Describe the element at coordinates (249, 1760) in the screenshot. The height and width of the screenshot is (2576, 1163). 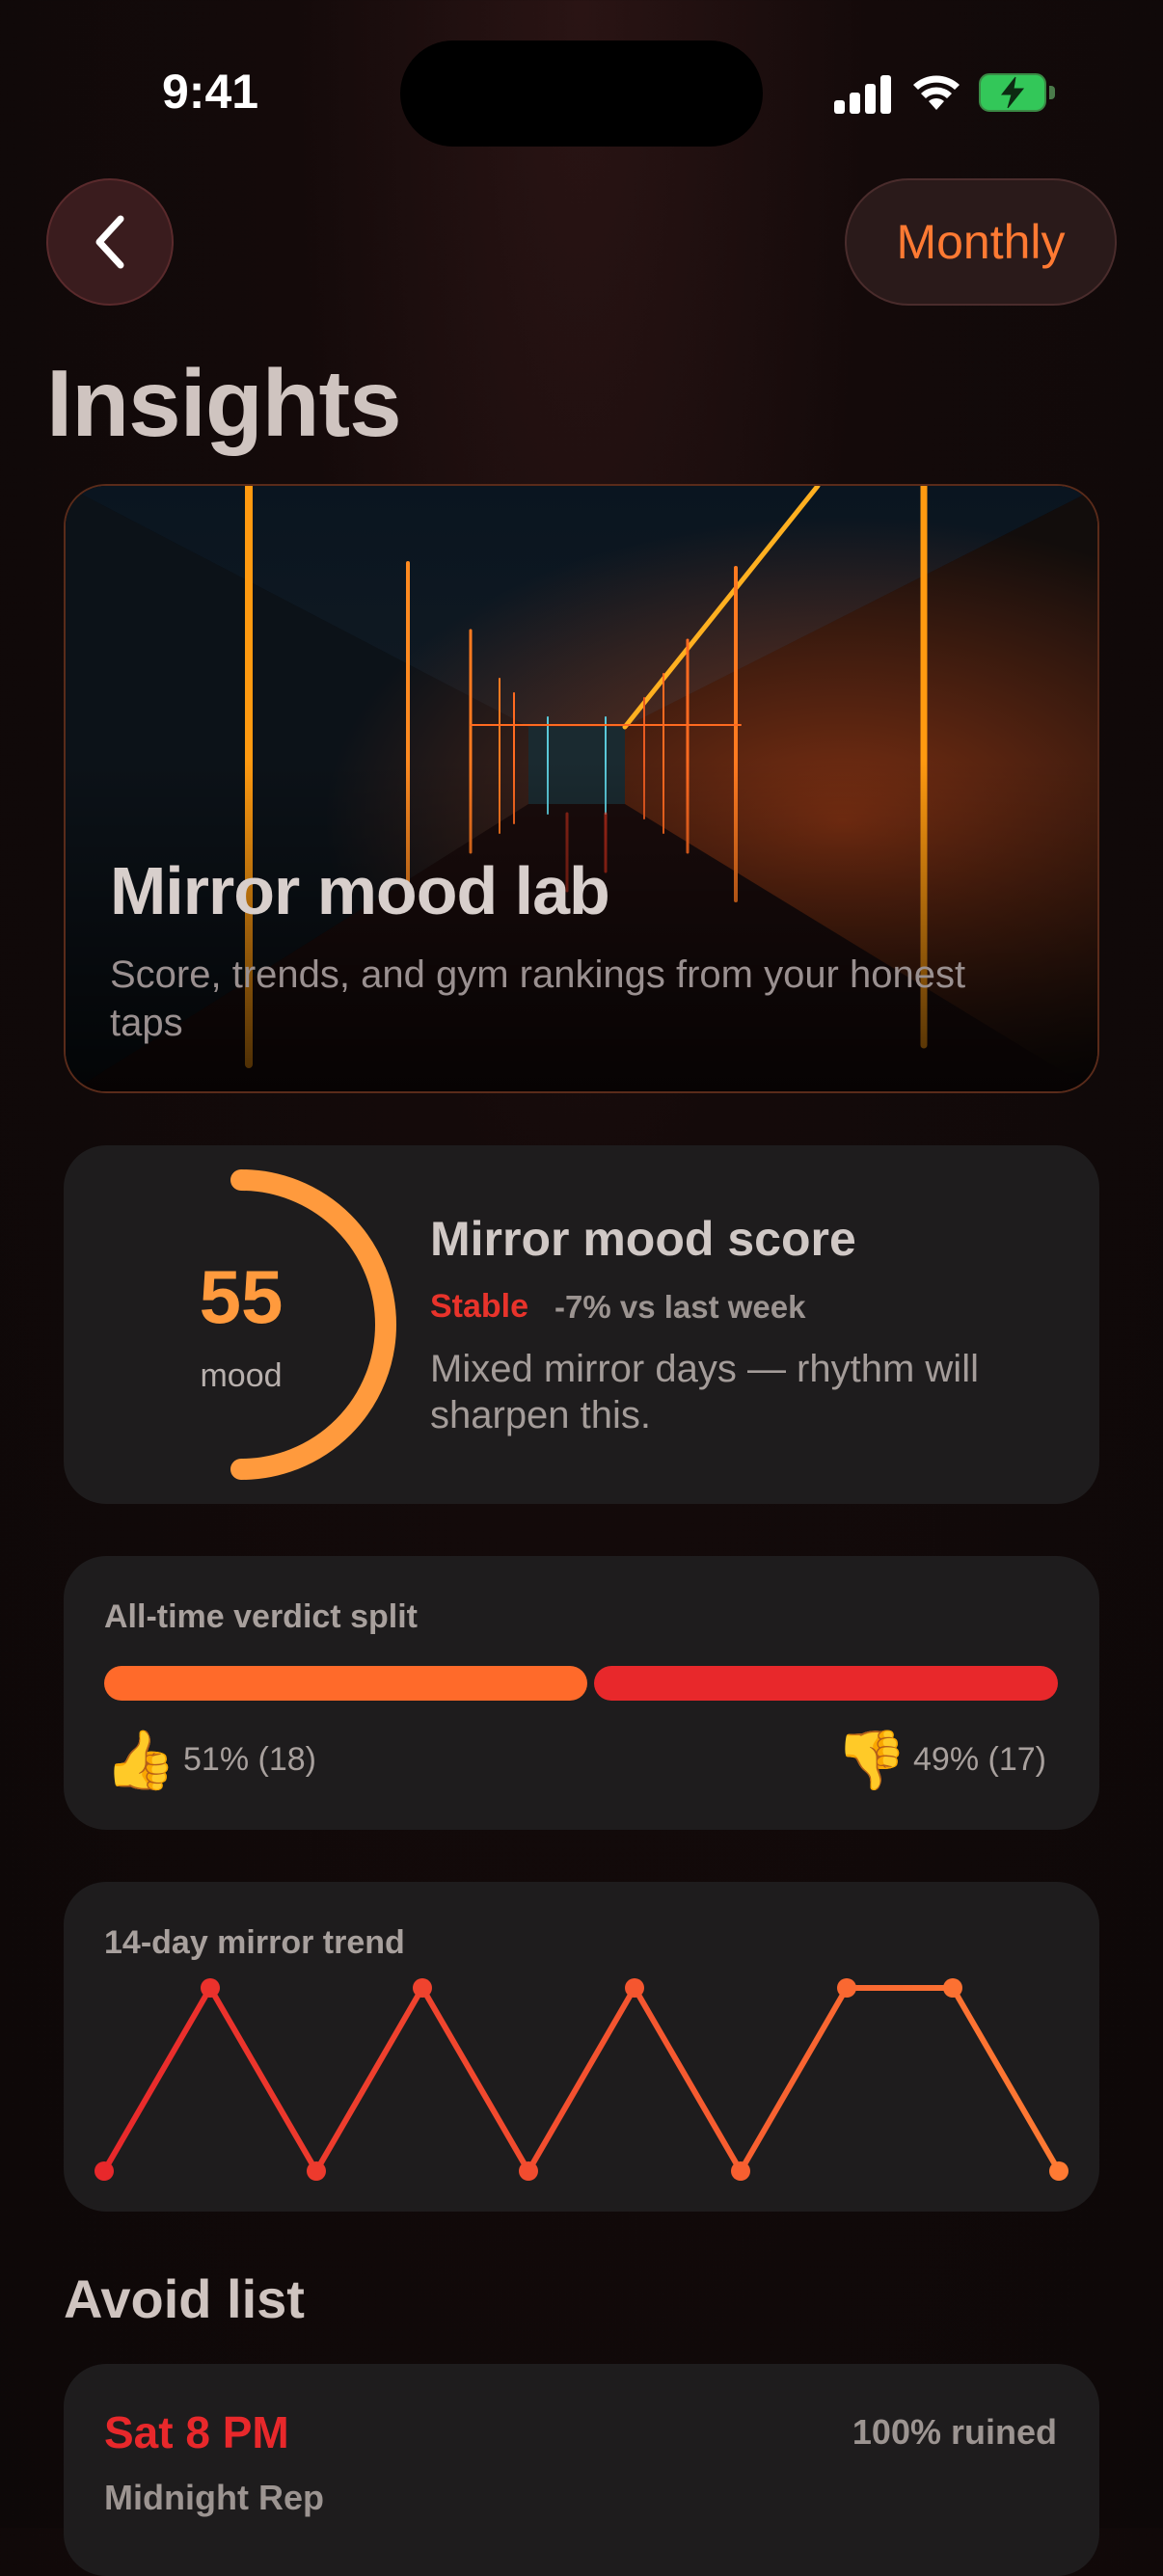
I see `verdict-up-text: 51% (18)` at that location.